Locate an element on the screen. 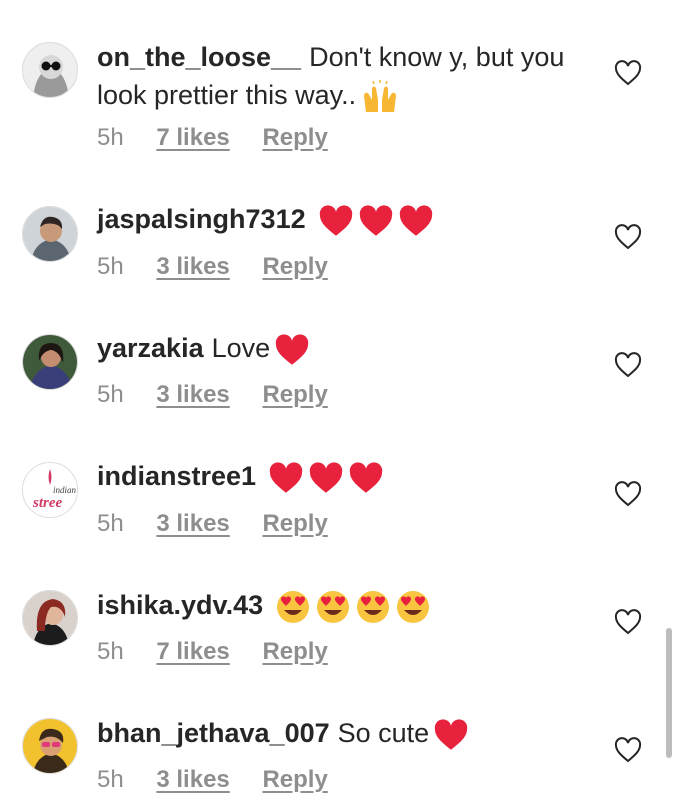  username: yarzakia is located at coordinates (150, 348).